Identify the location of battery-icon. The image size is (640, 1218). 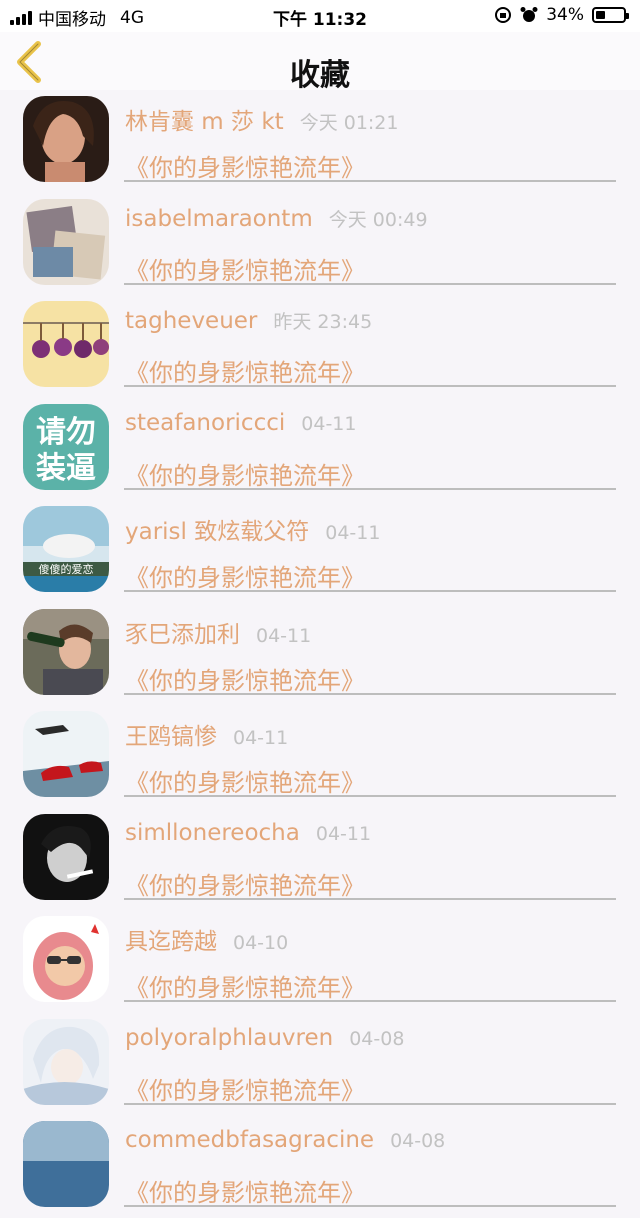
(610, 15).